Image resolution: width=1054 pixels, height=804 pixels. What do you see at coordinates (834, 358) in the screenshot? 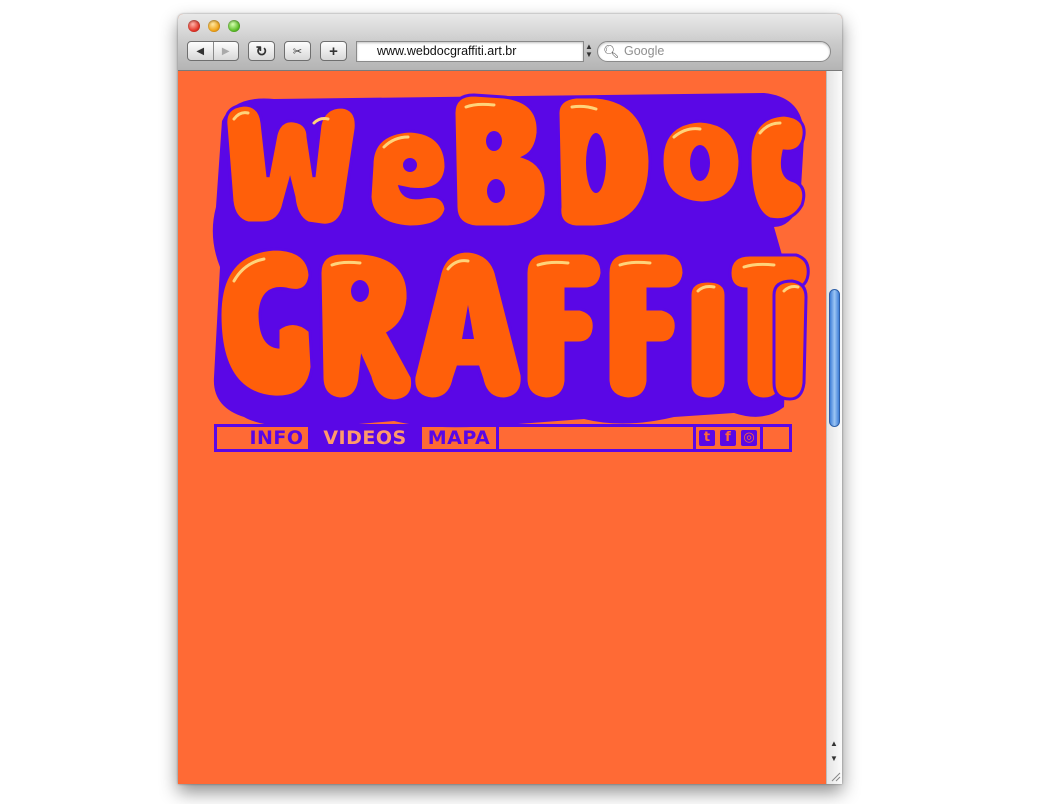
I see `scrollbar-thumb` at bounding box center [834, 358].